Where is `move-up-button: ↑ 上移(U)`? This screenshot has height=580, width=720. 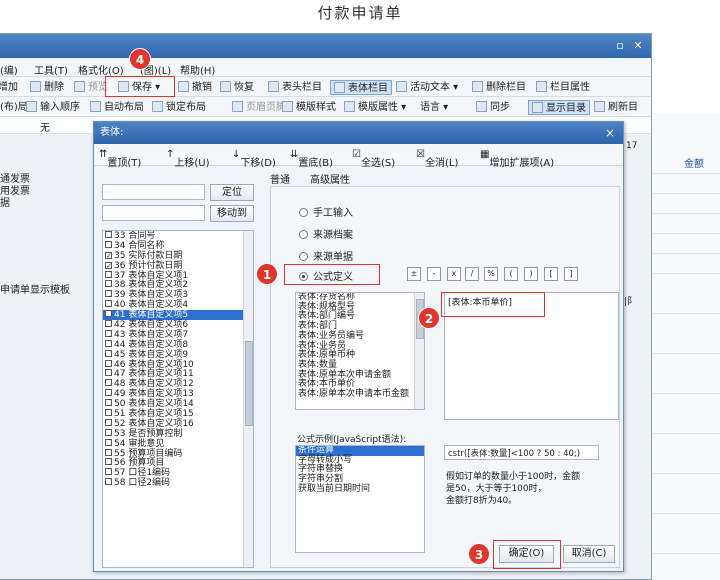 move-up-button: ↑ 上移(U) is located at coordinates (188, 159).